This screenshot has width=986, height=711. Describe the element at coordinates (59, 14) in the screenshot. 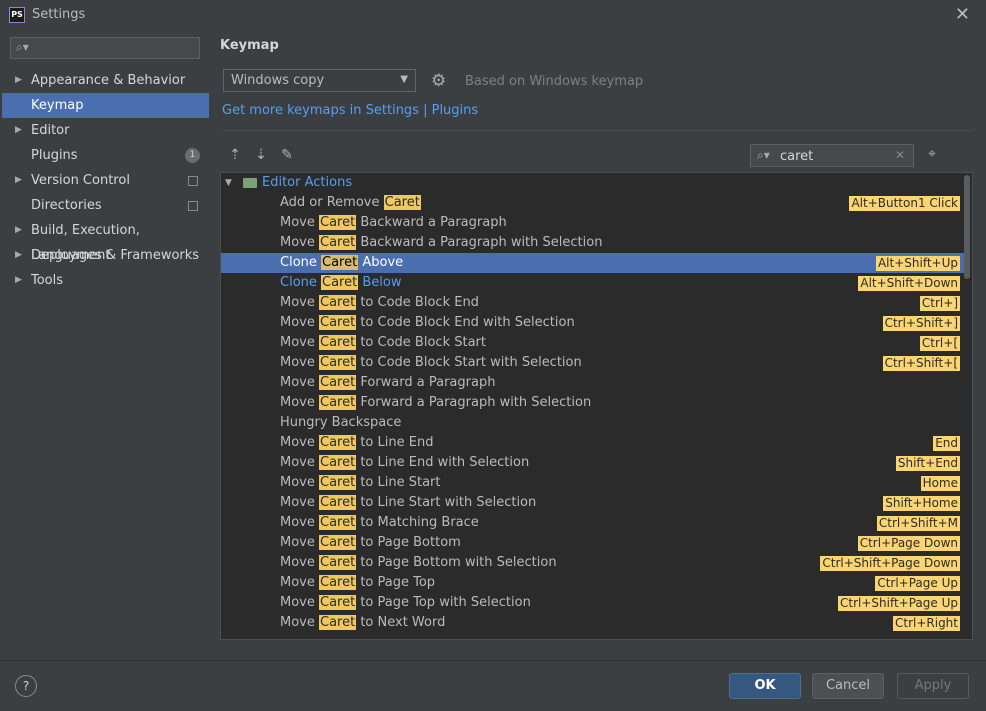

I see `window-title: Settings` at that location.